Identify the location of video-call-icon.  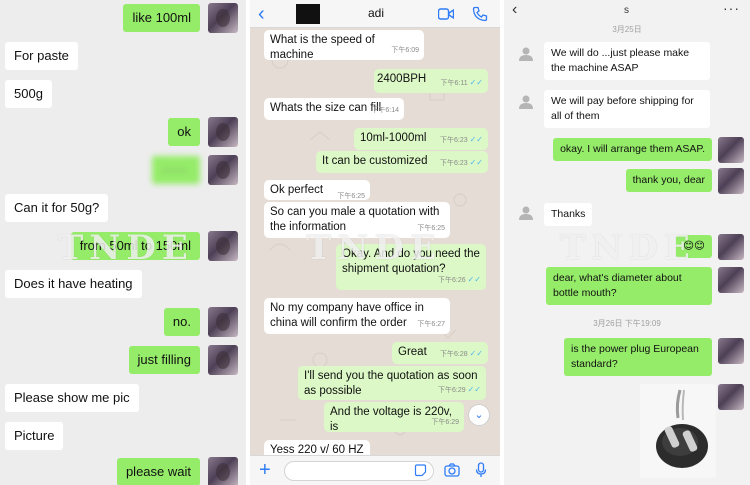
(446, 14).